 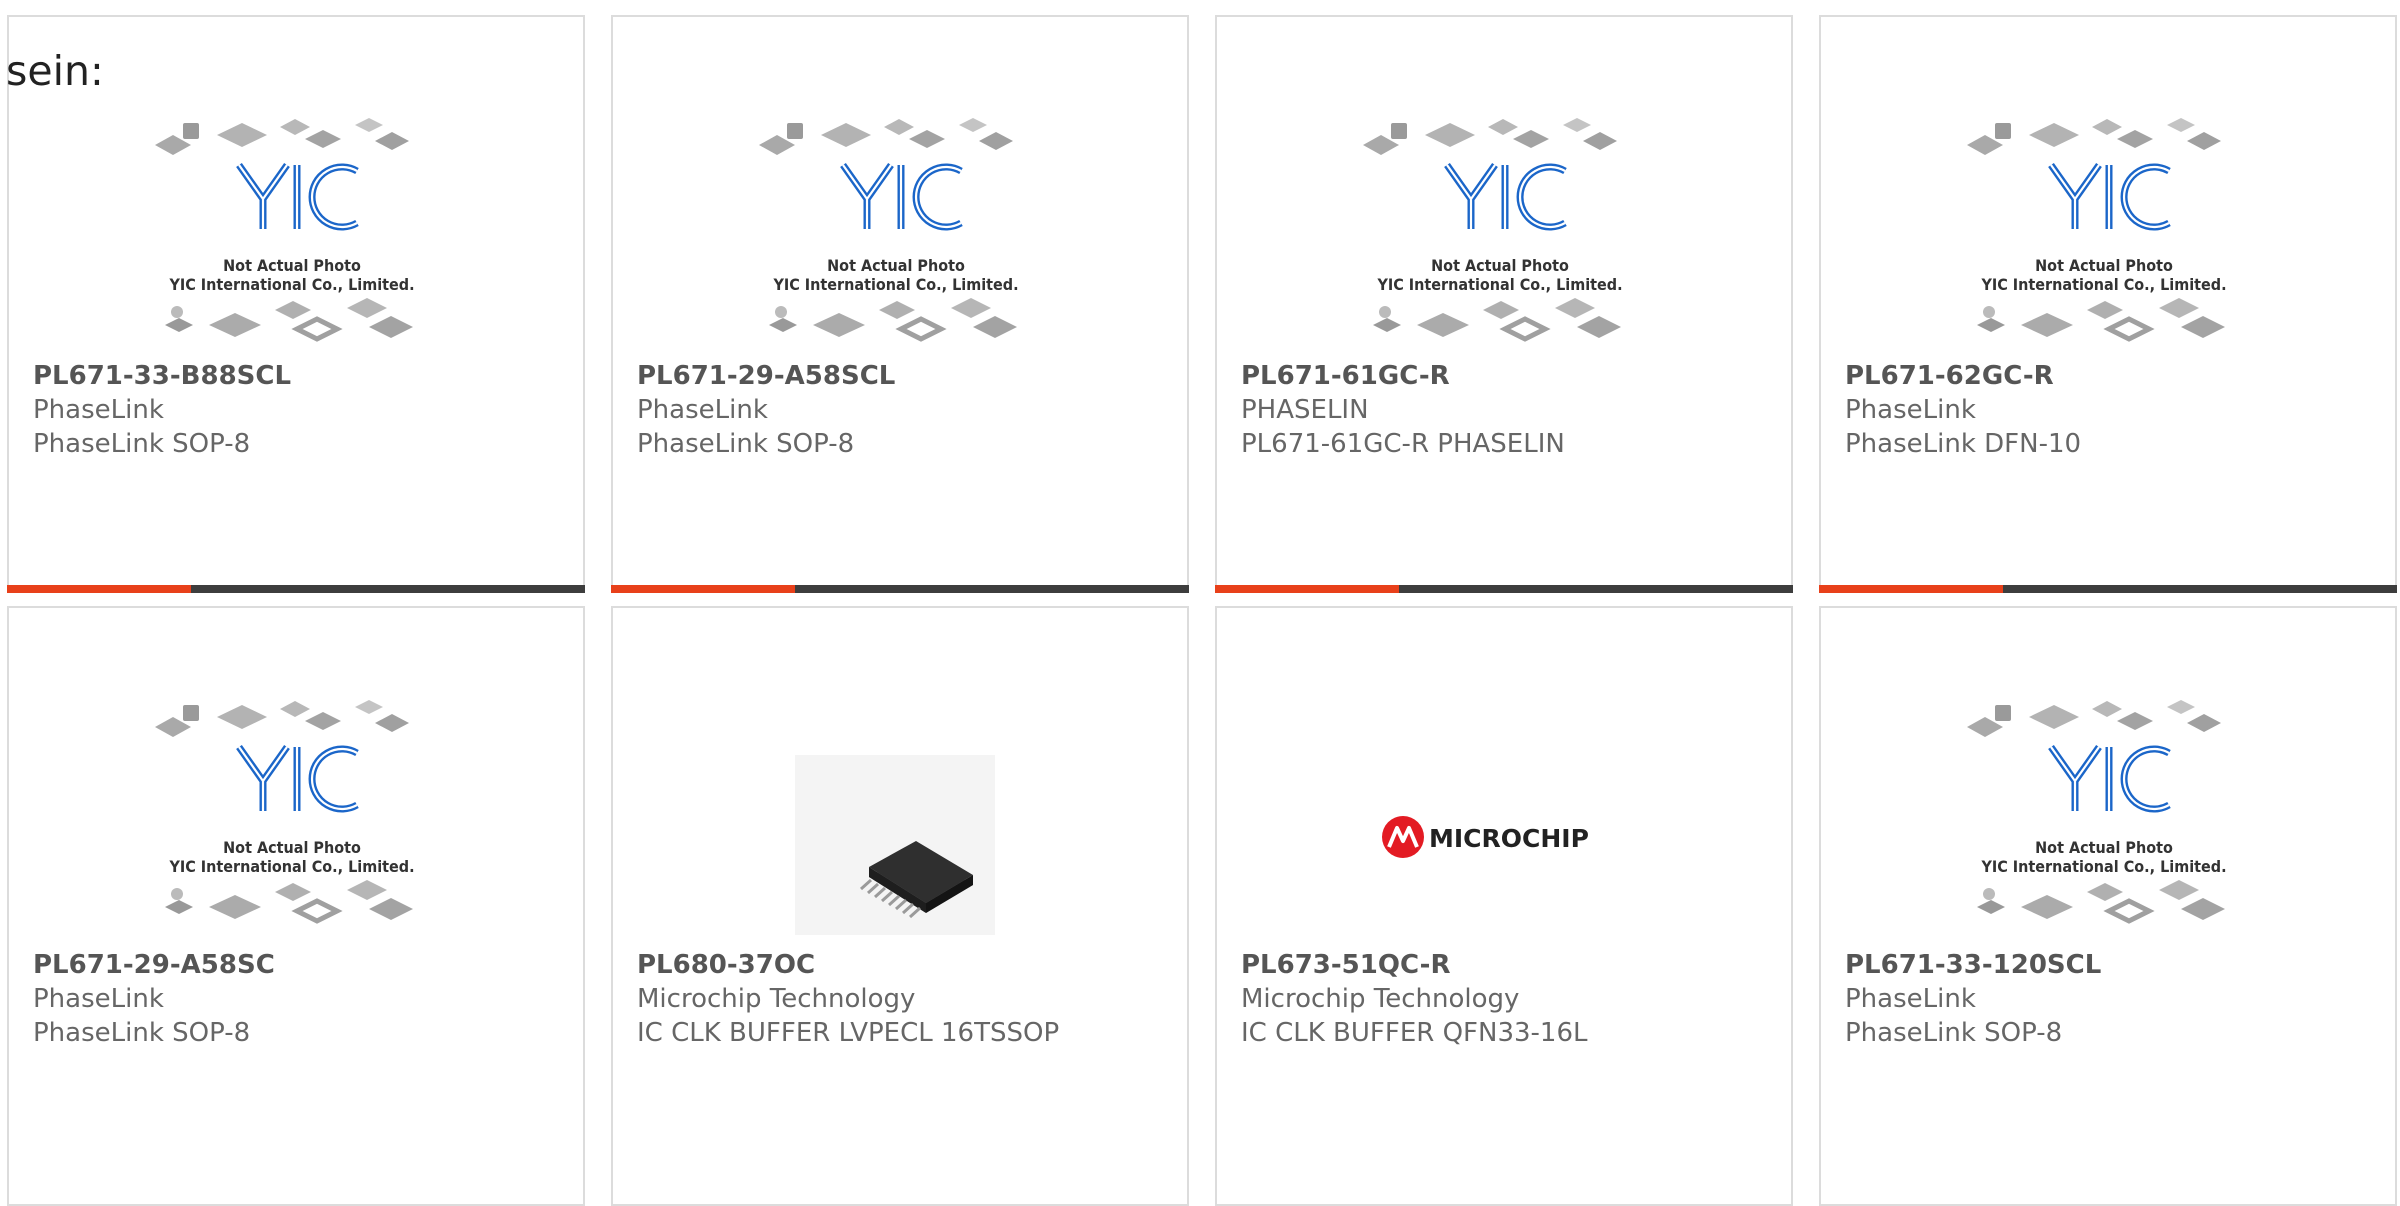 What do you see at coordinates (896, 821) in the screenshot?
I see `product-image-chip` at bounding box center [896, 821].